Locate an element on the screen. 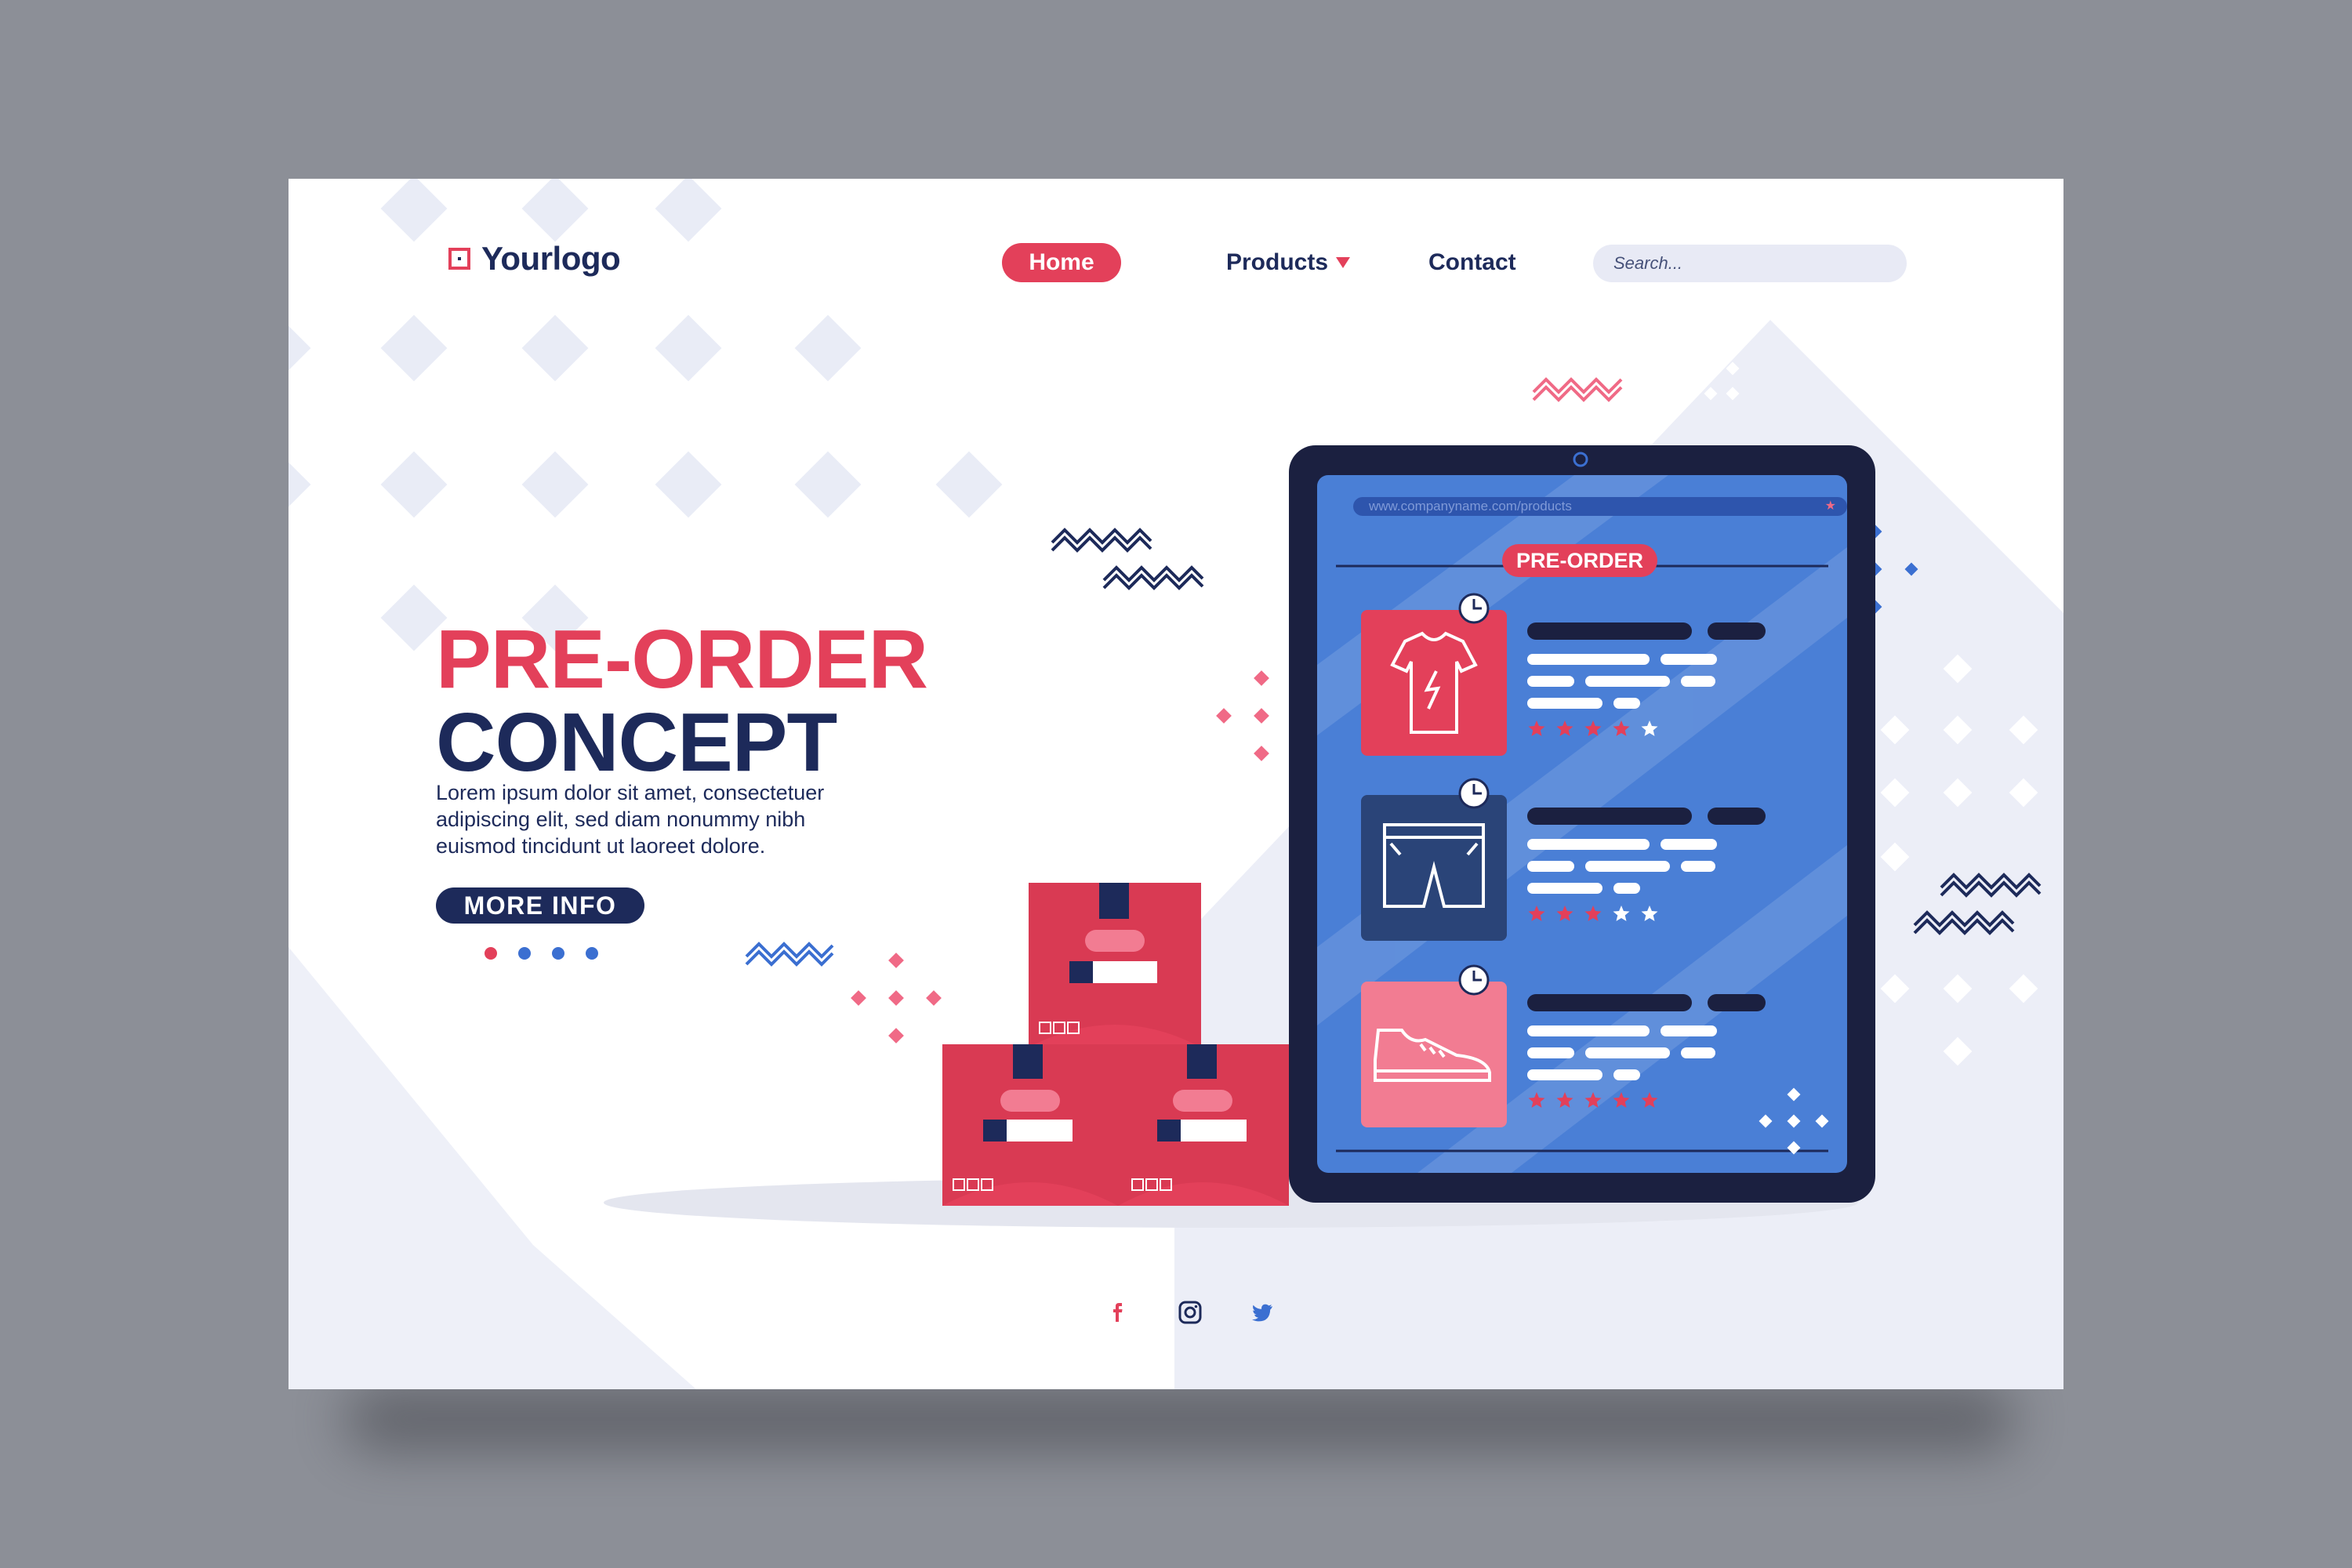  card-shadow is located at coordinates (1180, 1419).